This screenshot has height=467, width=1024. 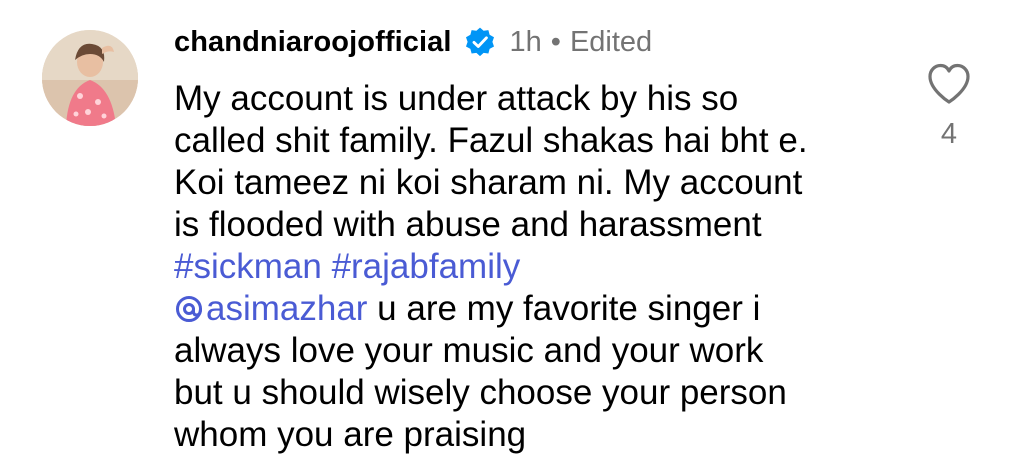 I want to click on comment-line: but u should wisely choose your person, so click(x=480, y=392).